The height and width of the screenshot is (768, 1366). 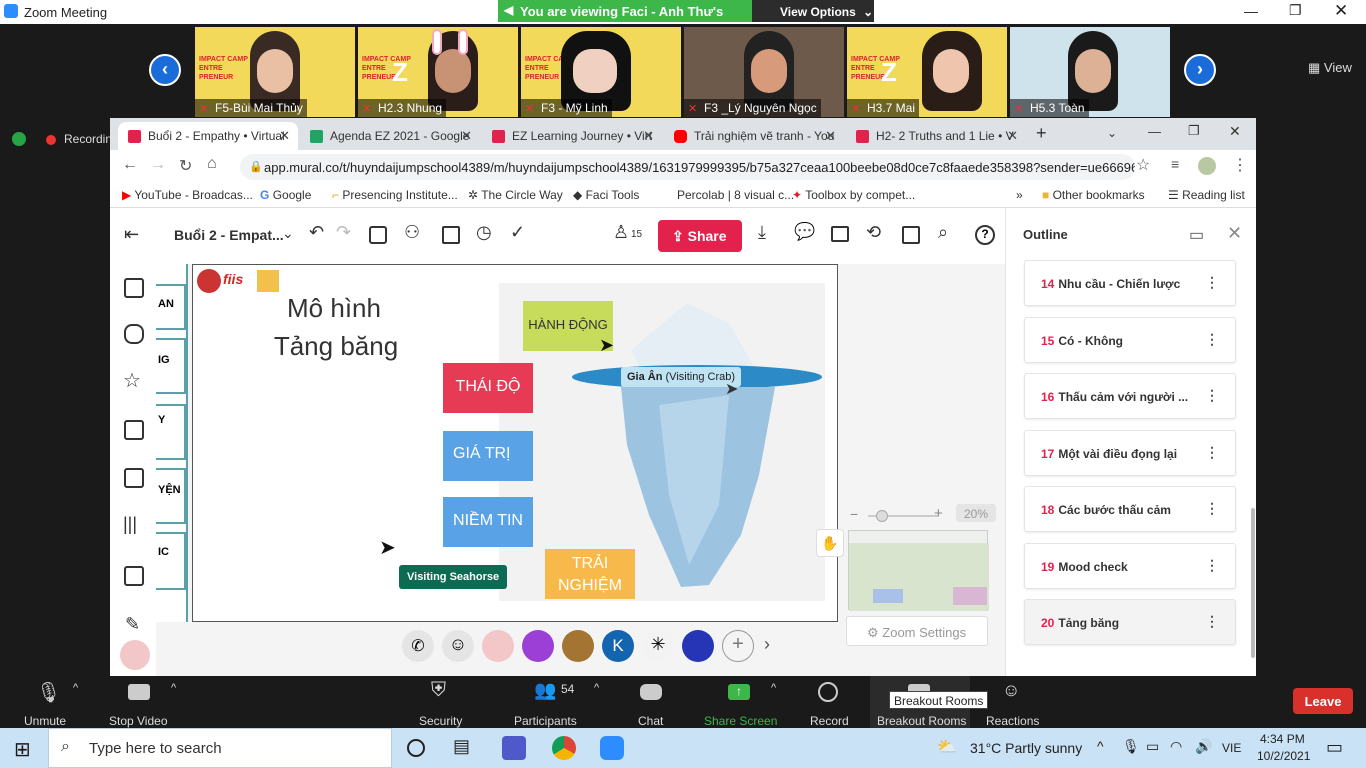 What do you see at coordinates (135, 655) in the screenshot?
I see `user-avatar` at bounding box center [135, 655].